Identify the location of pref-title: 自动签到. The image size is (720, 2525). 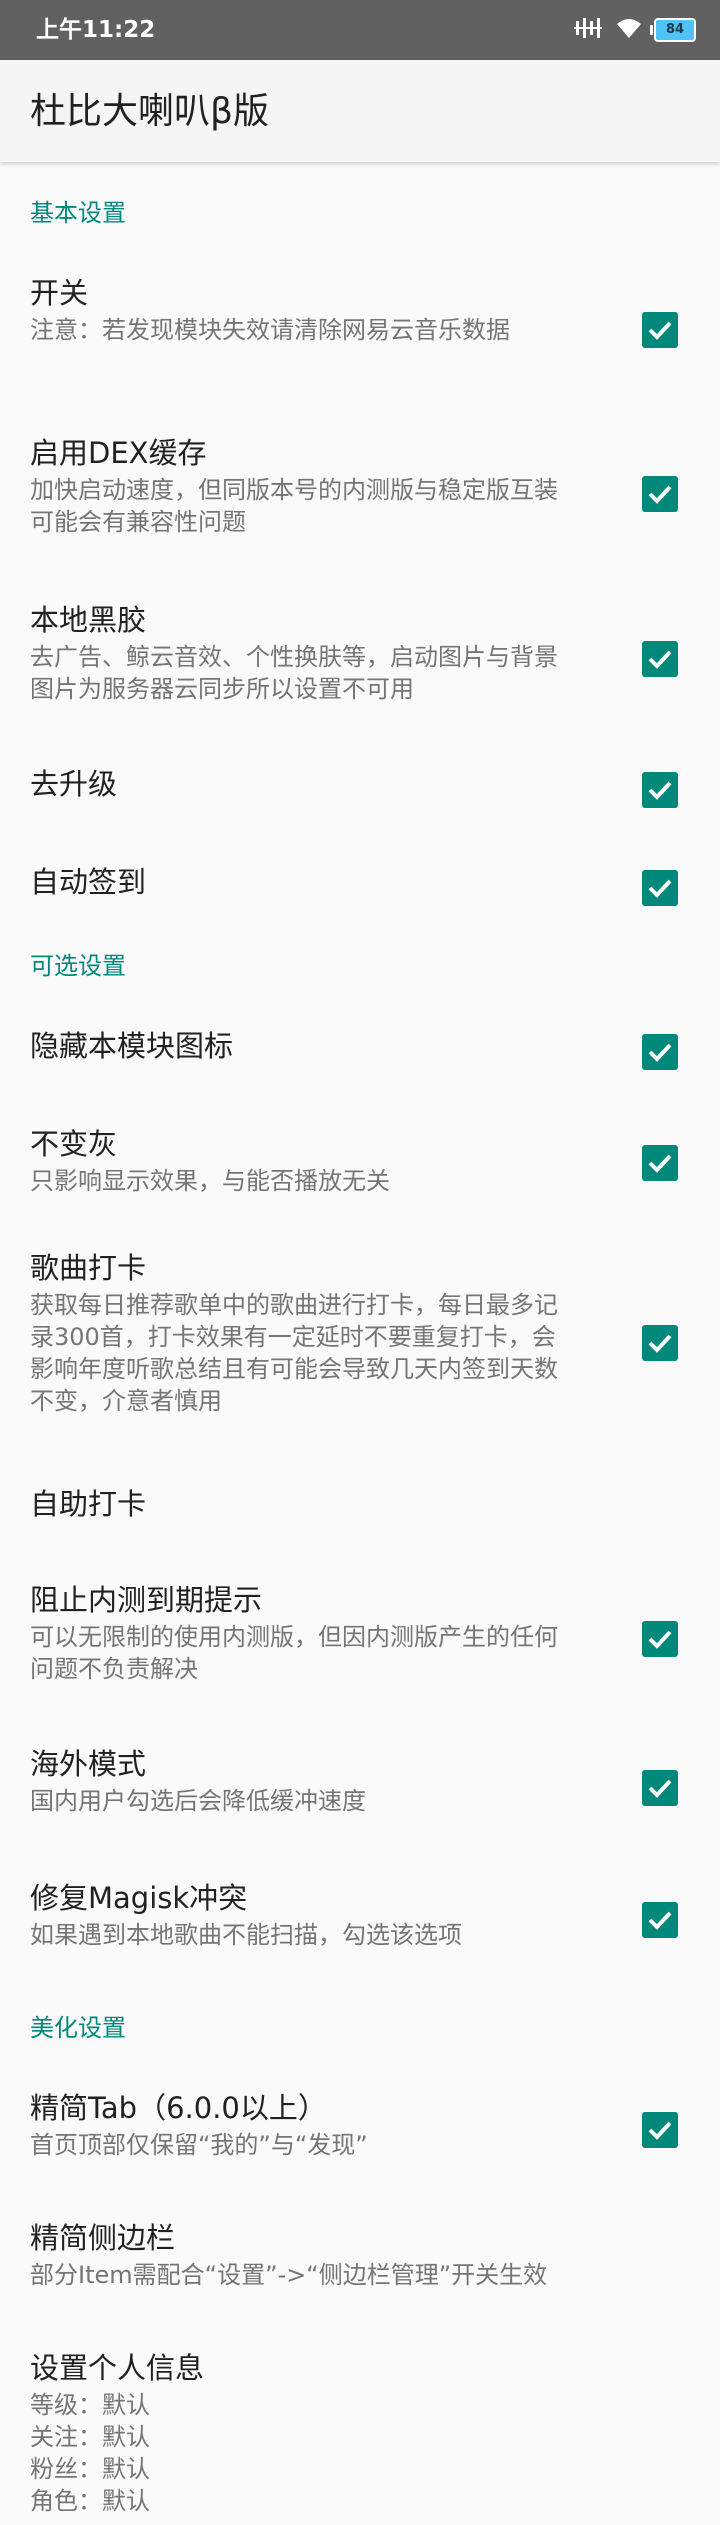
(88, 882).